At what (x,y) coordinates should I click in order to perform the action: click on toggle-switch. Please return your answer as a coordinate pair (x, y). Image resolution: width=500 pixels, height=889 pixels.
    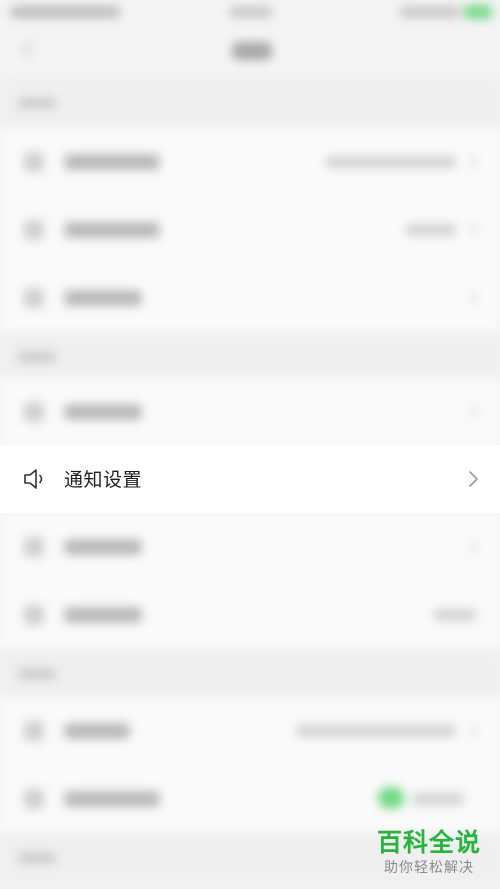
    Looking at the image, I should click on (391, 798).